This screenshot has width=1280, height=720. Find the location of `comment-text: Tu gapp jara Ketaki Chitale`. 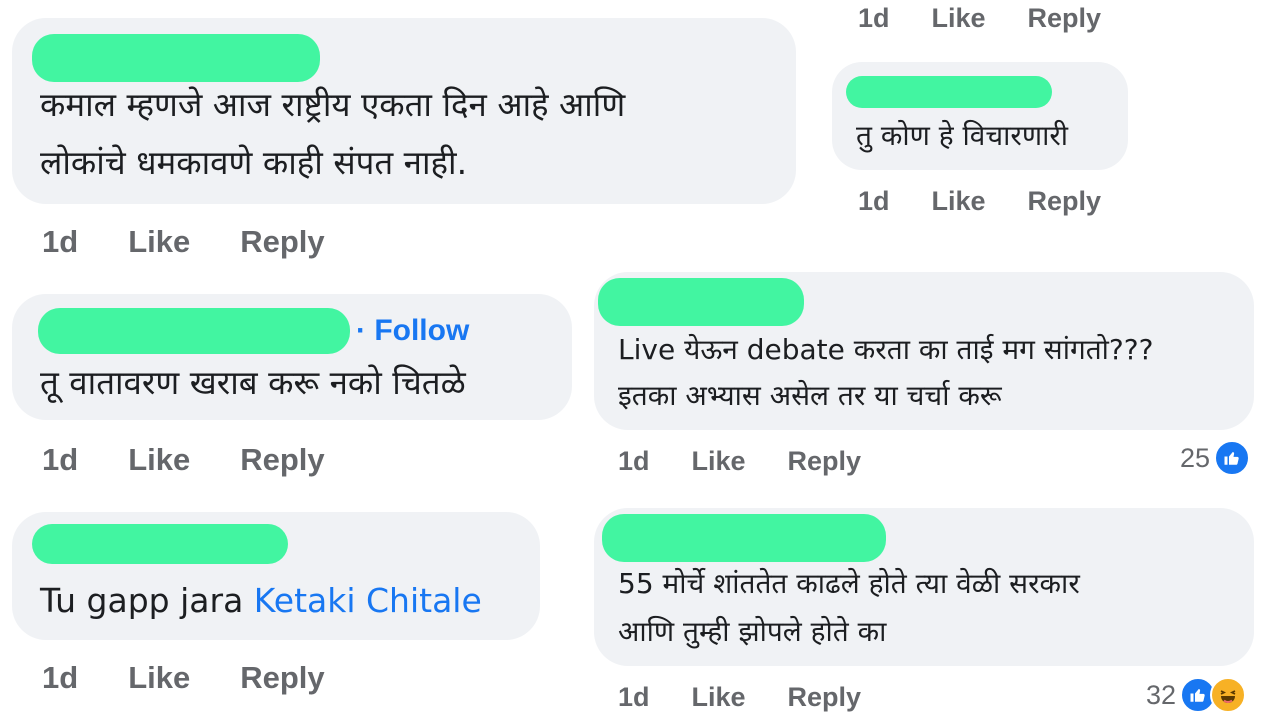

comment-text: Tu gapp jara Ketaki Chitale is located at coordinates (261, 600).